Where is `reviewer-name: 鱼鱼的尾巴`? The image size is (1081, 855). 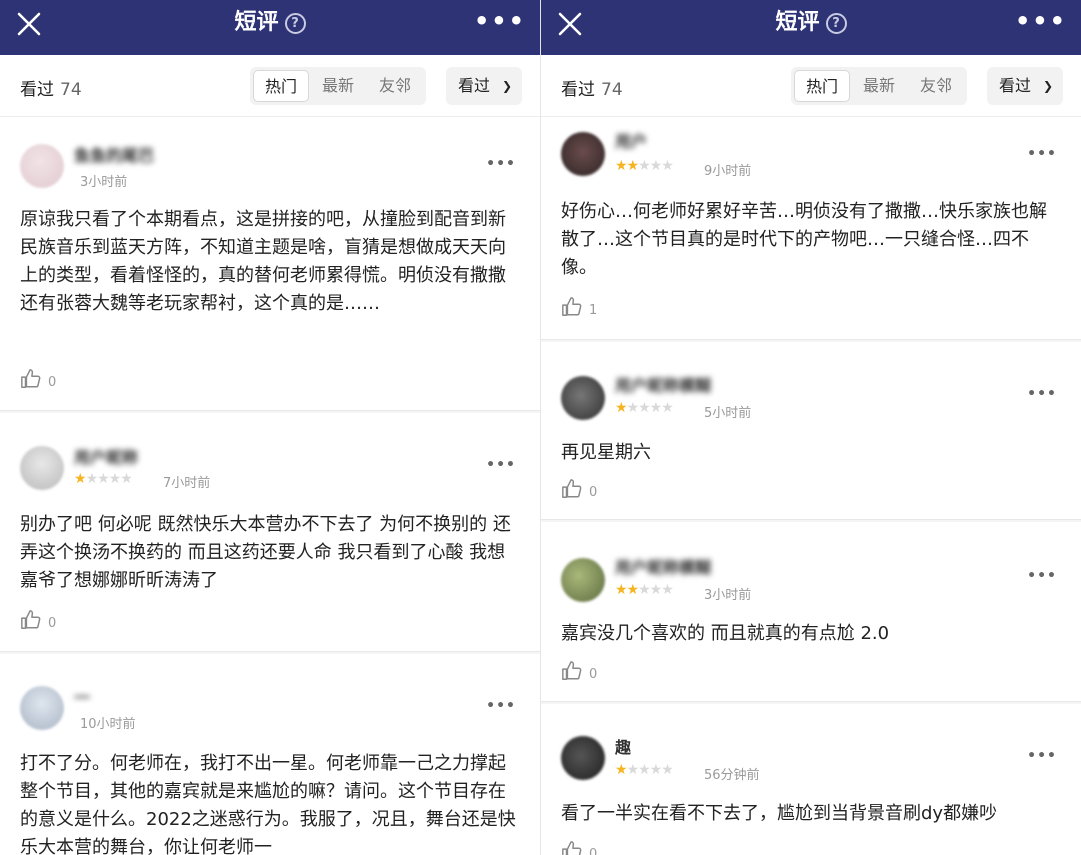 reviewer-name: 鱼鱼的尾巴 is located at coordinates (114, 154).